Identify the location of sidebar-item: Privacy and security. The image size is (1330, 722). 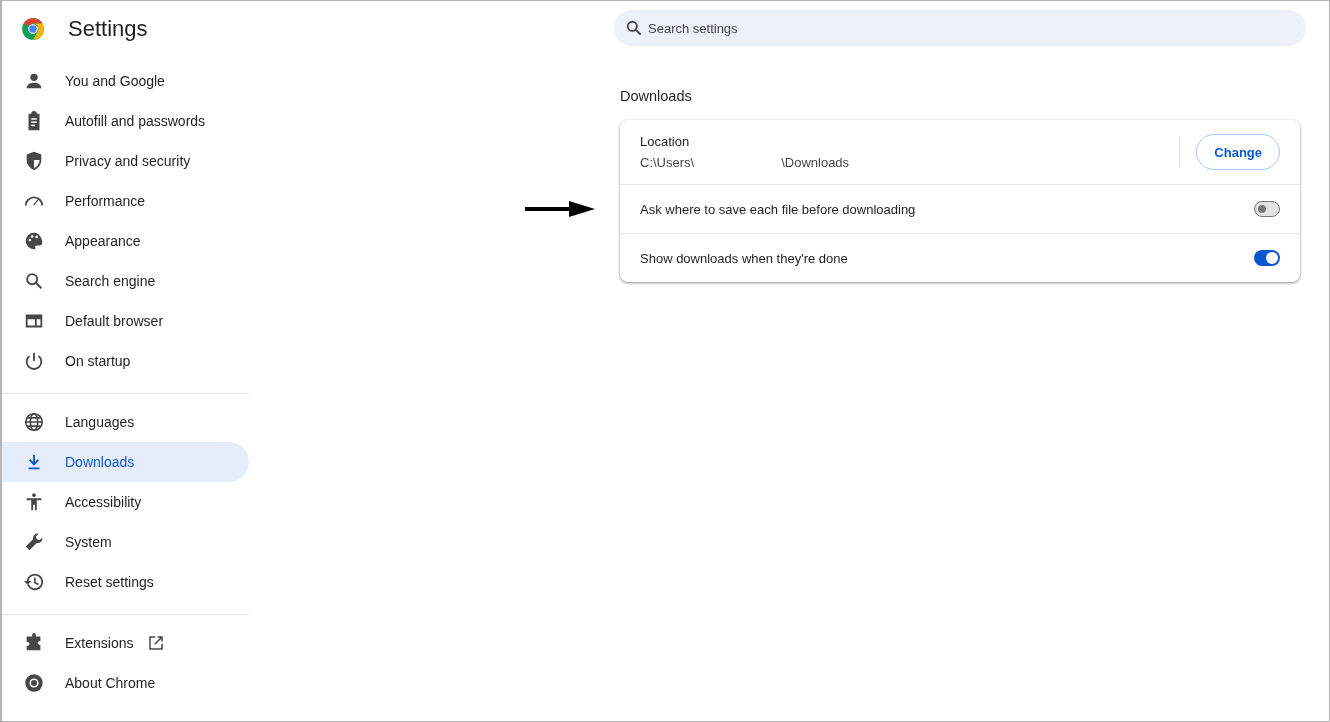
(125, 161).